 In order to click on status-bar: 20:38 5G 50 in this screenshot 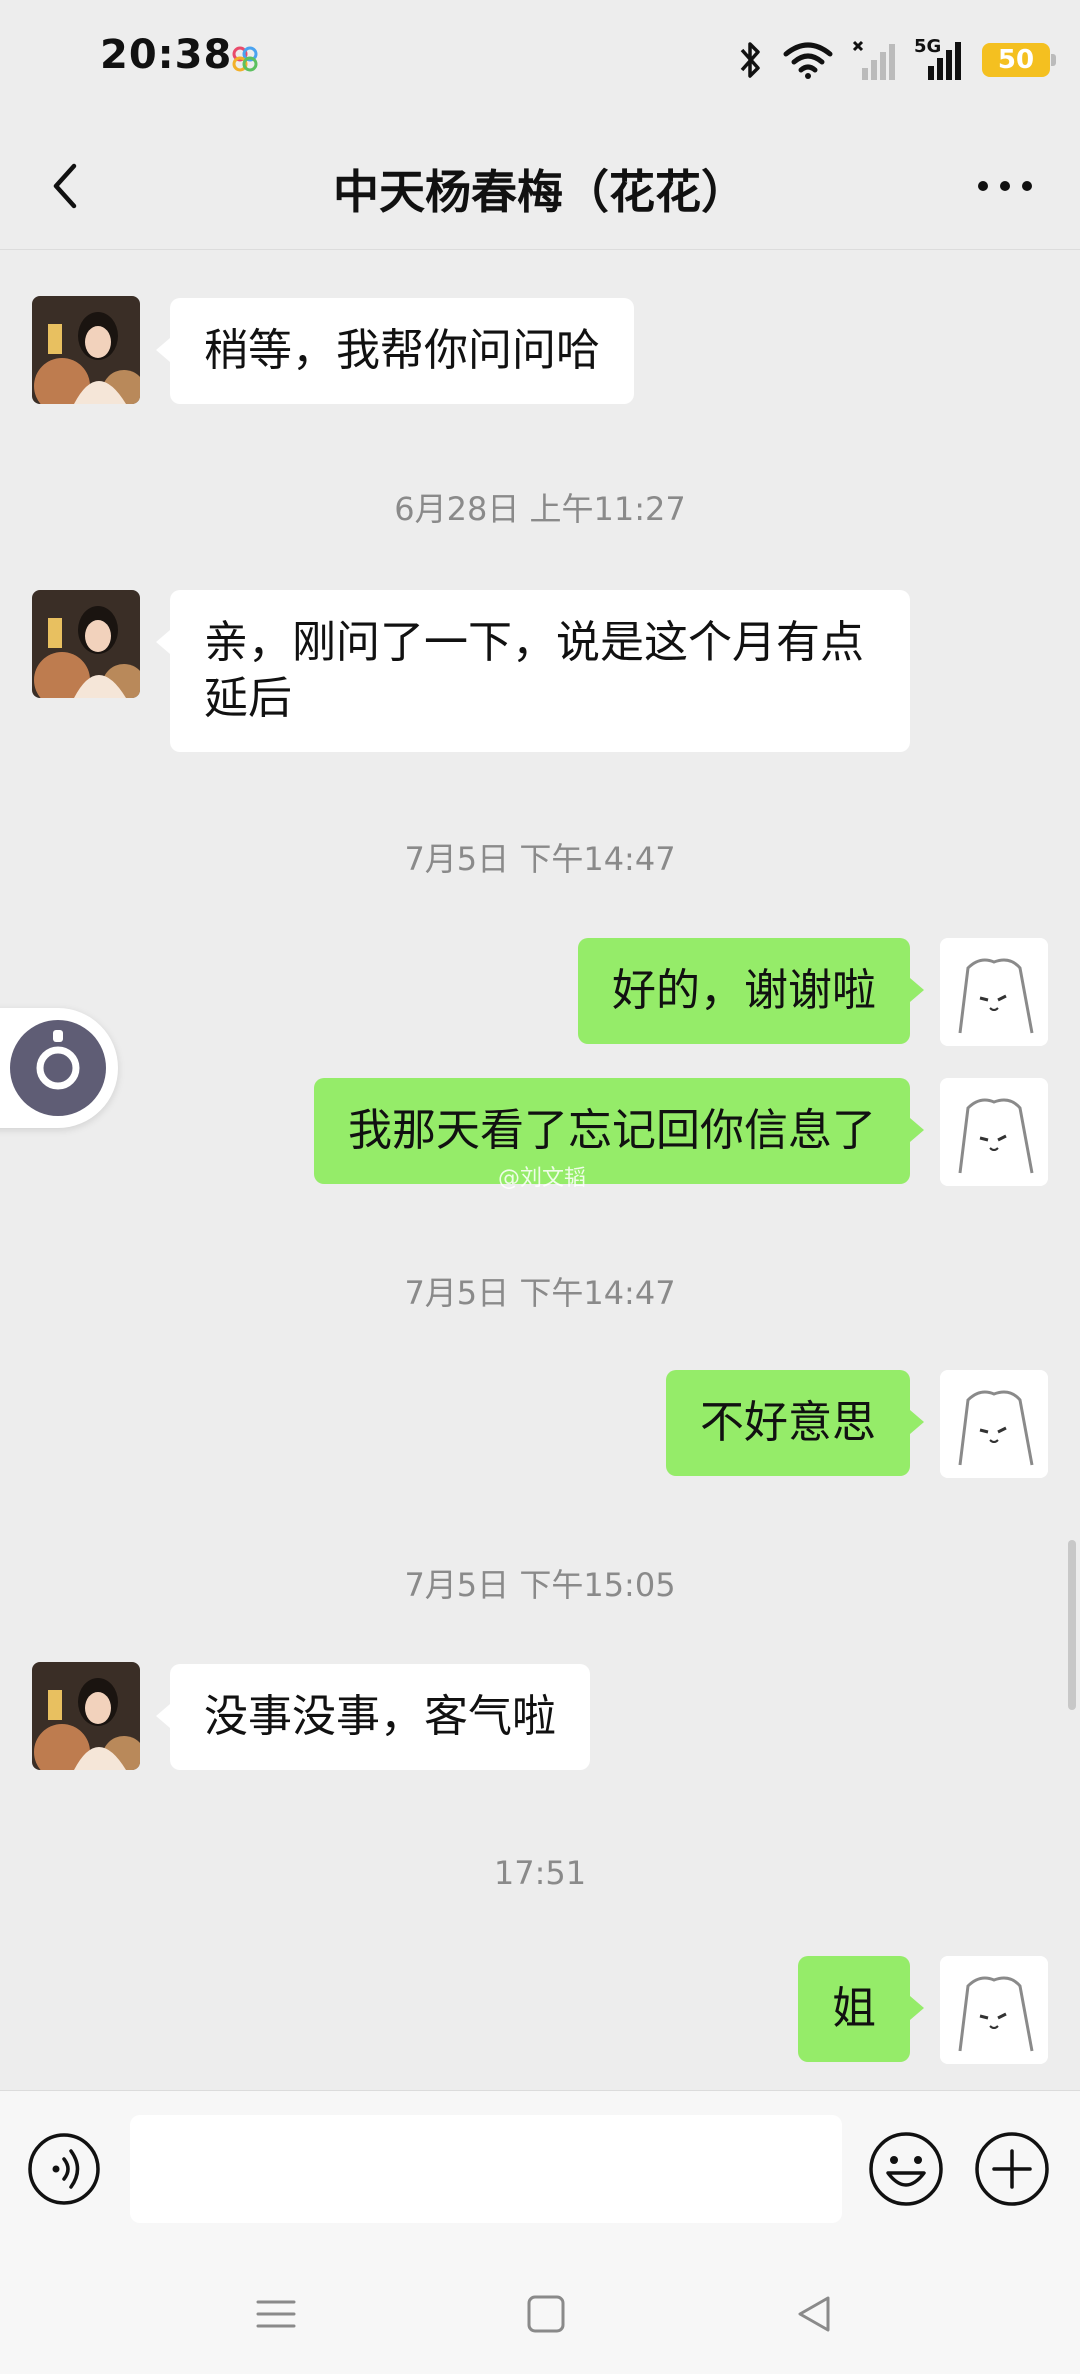, I will do `click(540, 60)`.